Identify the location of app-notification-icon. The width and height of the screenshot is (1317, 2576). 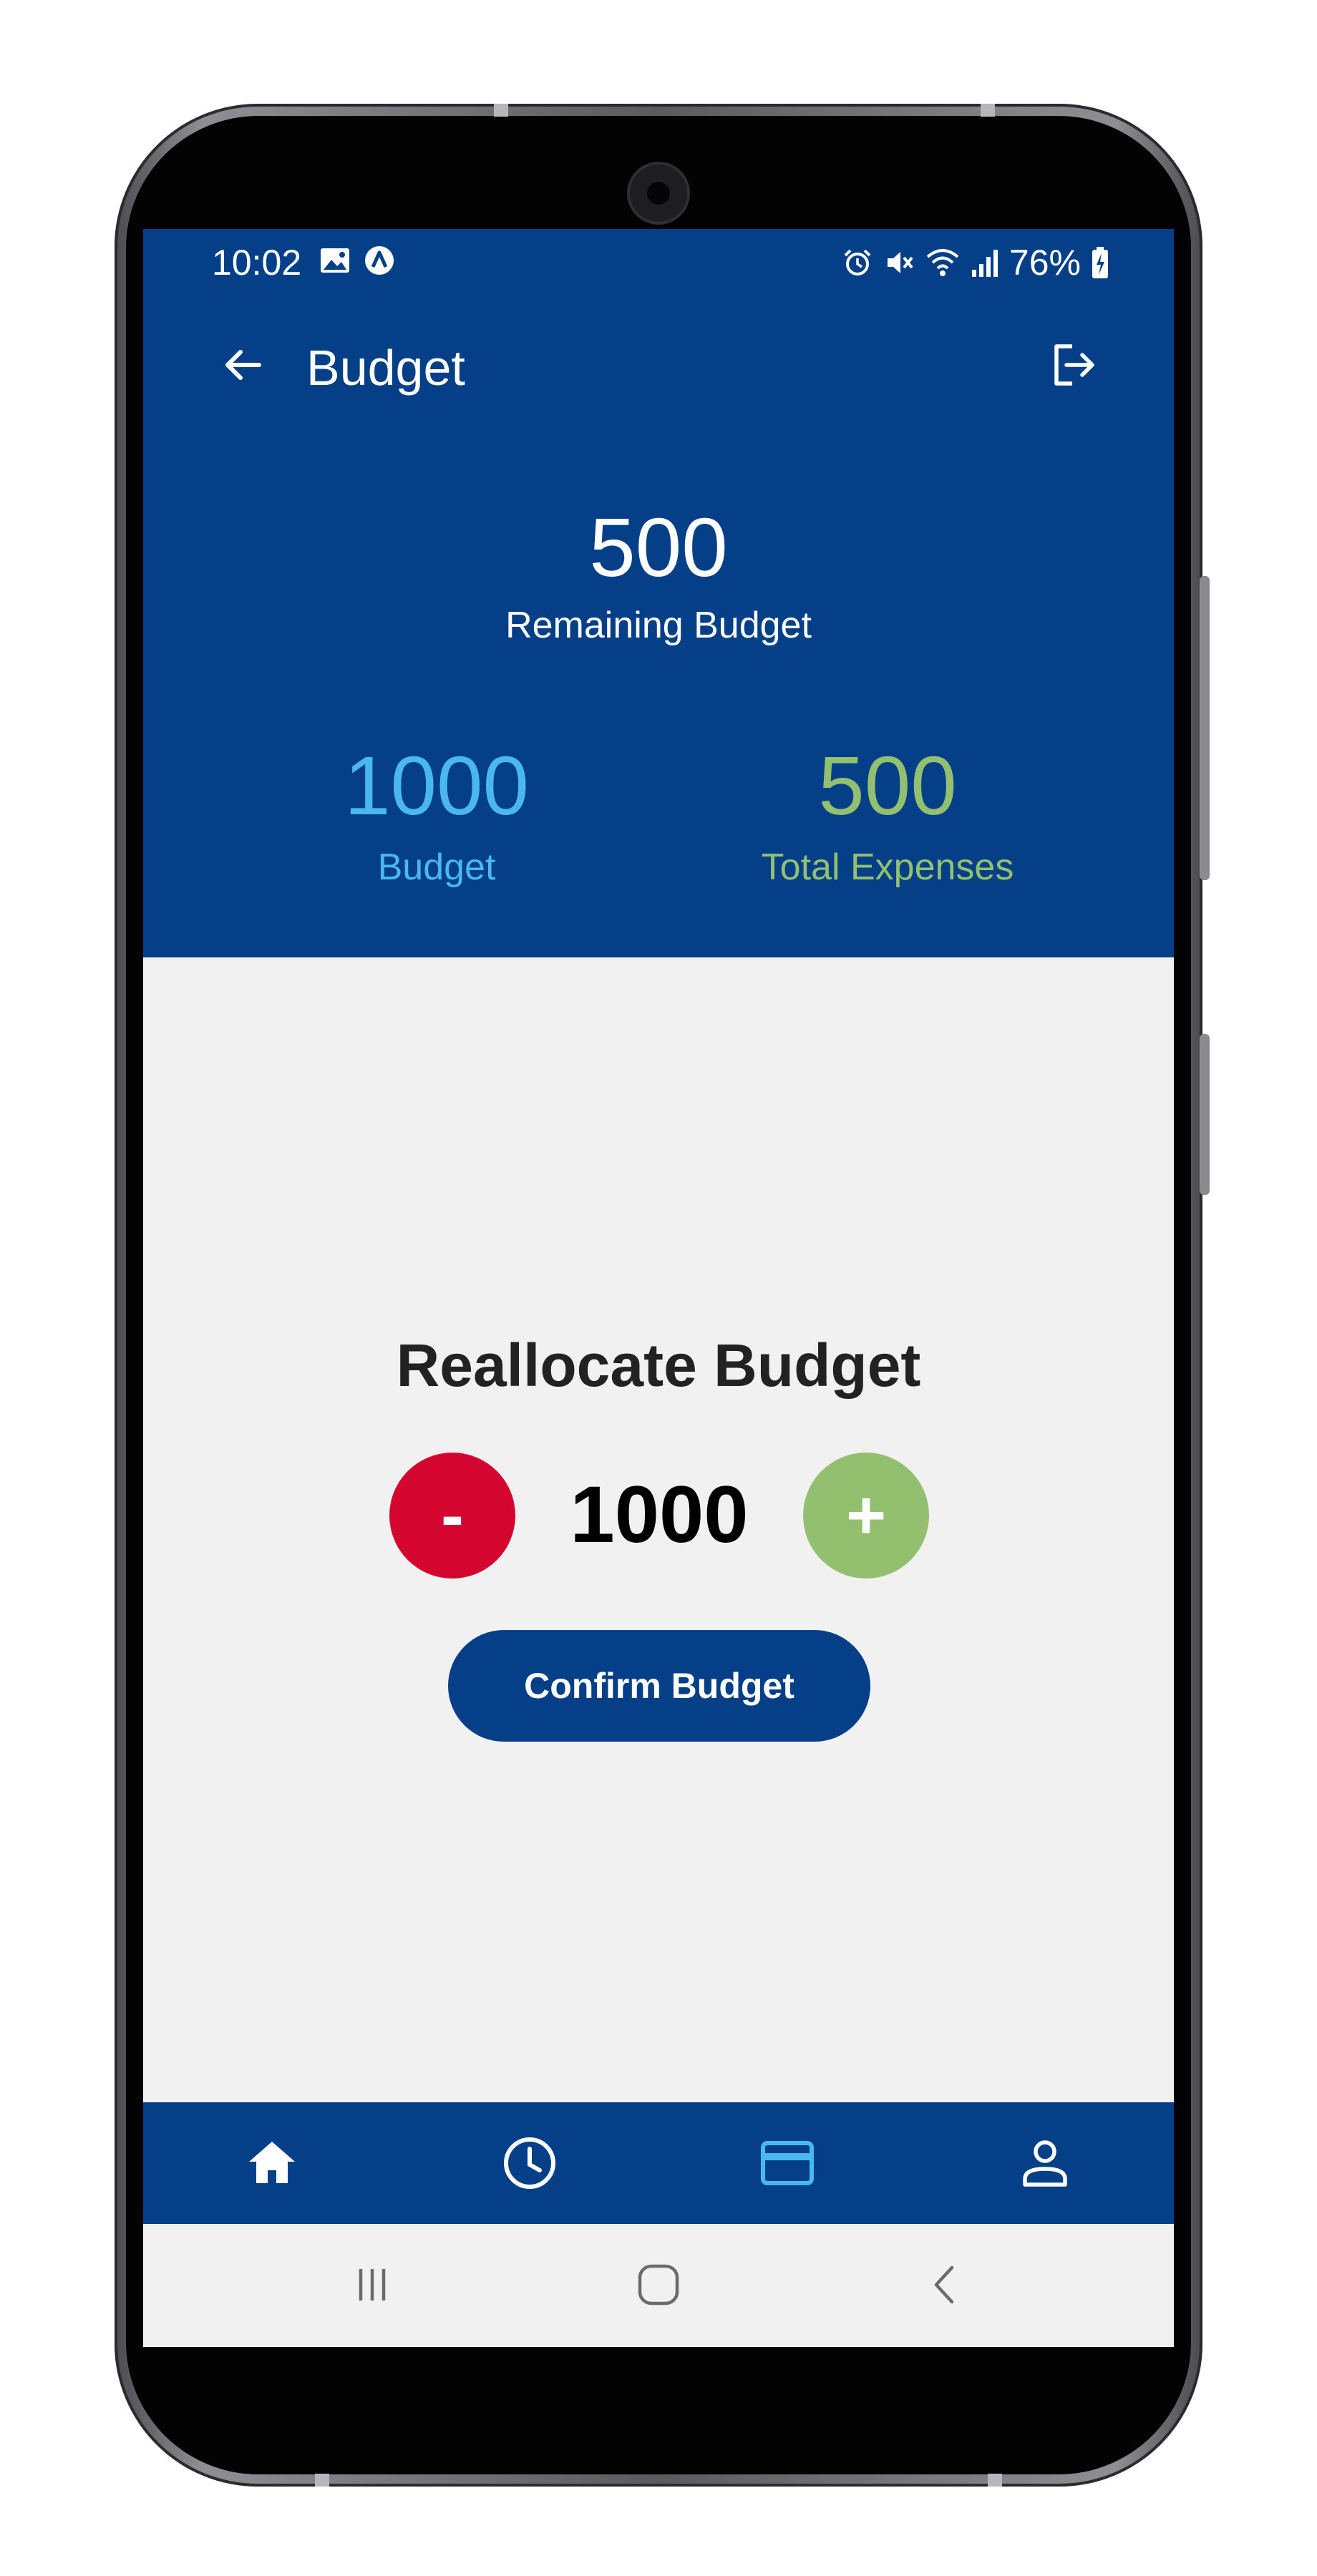
(379, 260).